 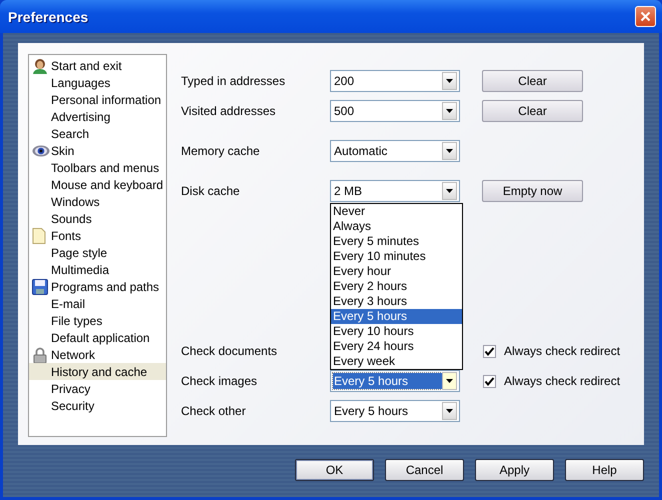 What do you see at coordinates (97, 337) in the screenshot?
I see `sidebar-item: Default application` at bounding box center [97, 337].